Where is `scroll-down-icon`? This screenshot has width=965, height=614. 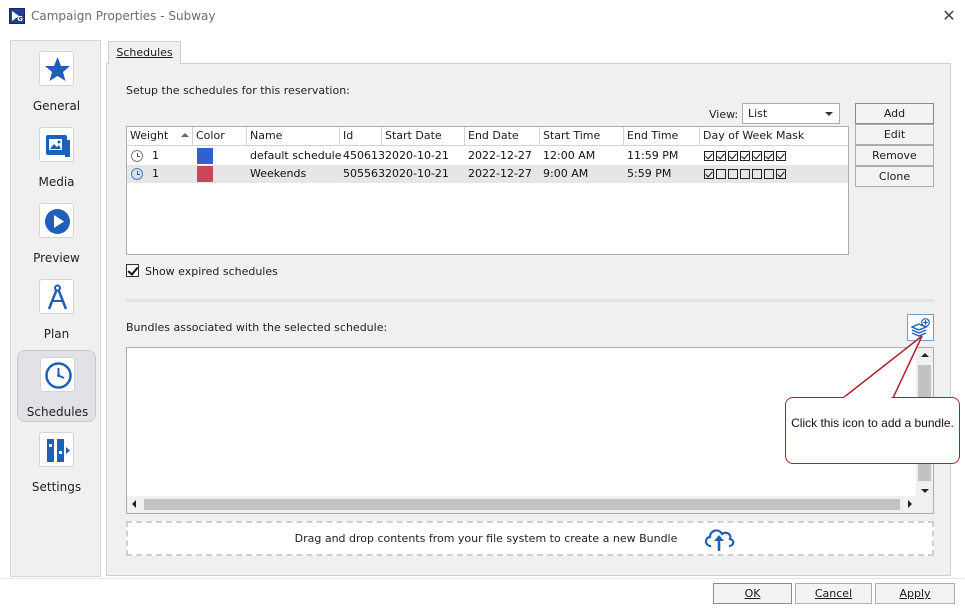 scroll-down-icon is located at coordinates (925, 491).